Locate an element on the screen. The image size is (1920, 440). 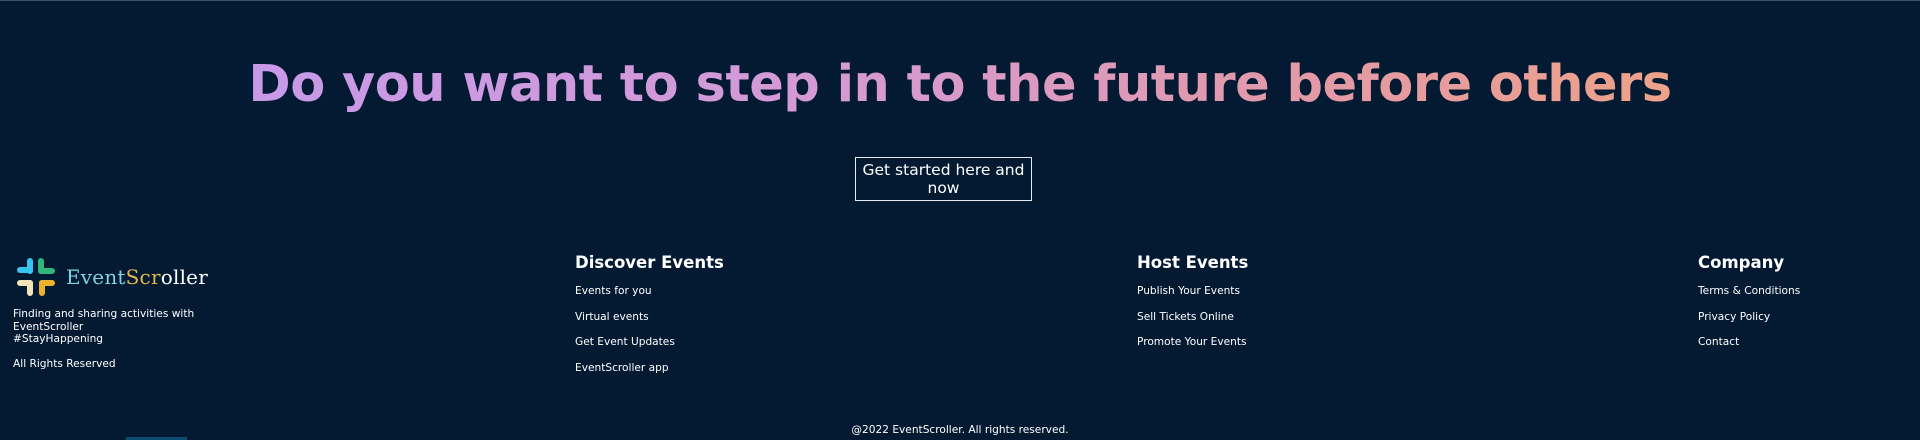
slack-style-logo-icon is located at coordinates (36, 277).